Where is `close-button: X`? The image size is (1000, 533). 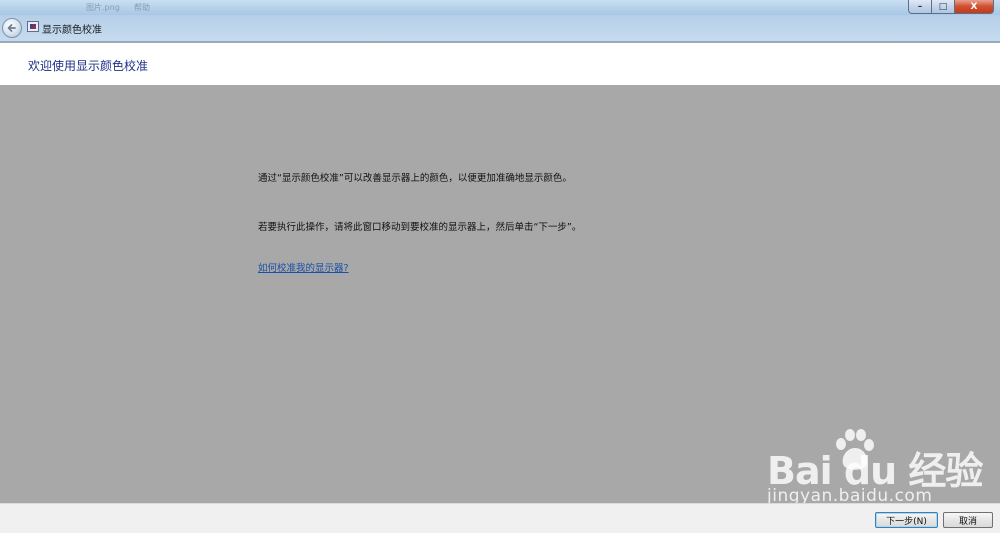 close-button: X is located at coordinates (974, 7).